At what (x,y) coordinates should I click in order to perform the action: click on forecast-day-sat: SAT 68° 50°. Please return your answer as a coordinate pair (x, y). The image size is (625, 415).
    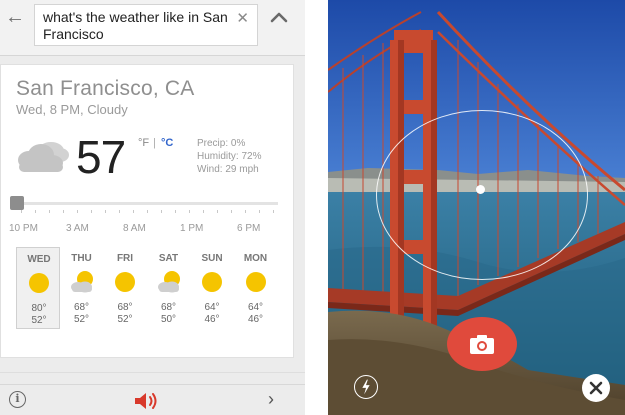
    Looking at the image, I should click on (169, 288).